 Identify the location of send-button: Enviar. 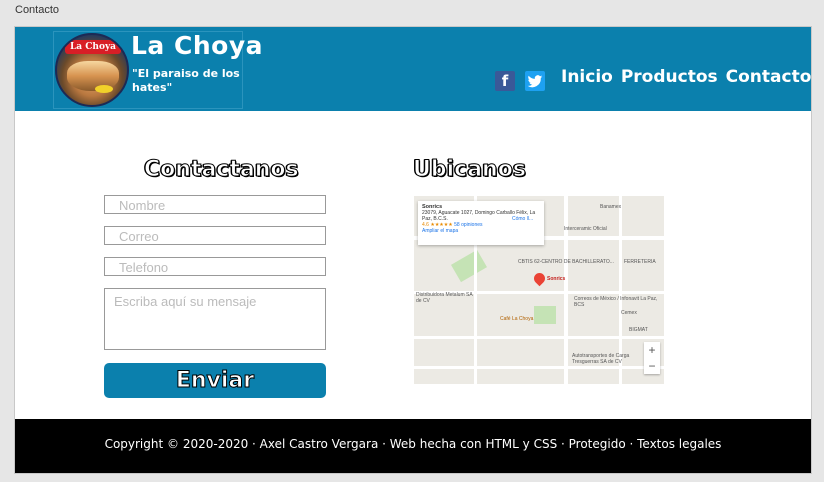
(215, 380).